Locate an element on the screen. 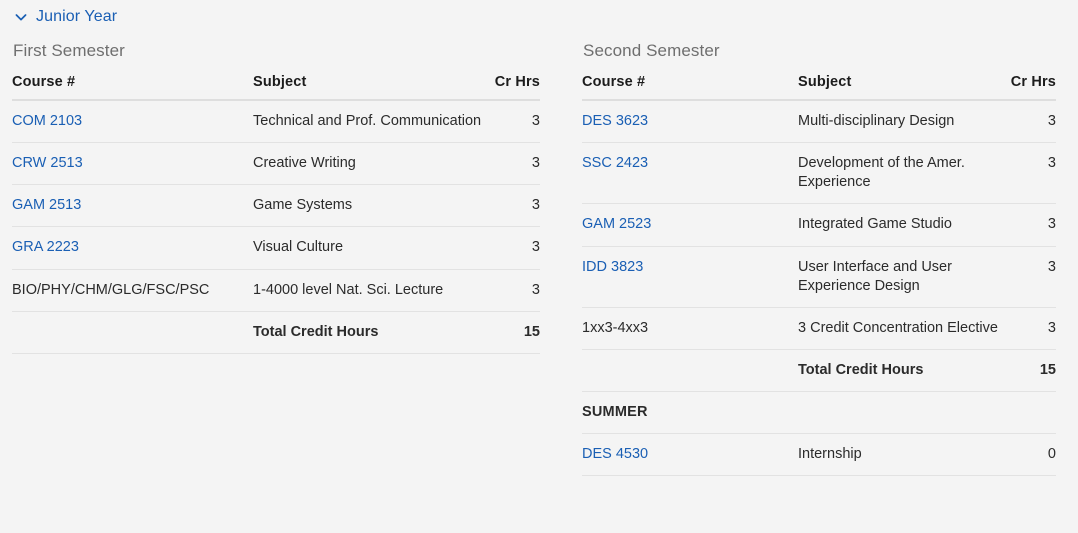 The image size is (1078, 533). course-cell: SSC 2423 is located at coordinates (690, 173).